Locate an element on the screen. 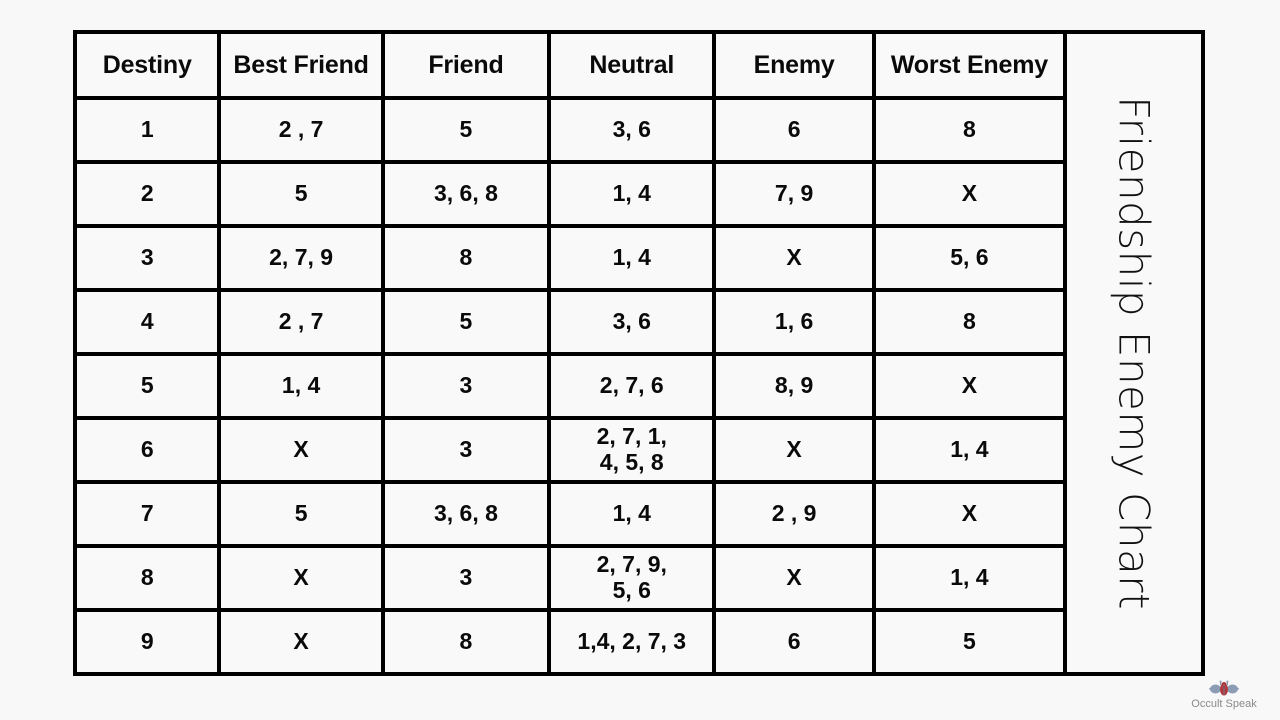  column-header-destiny: Destiny is located at coordinates (149, 65).